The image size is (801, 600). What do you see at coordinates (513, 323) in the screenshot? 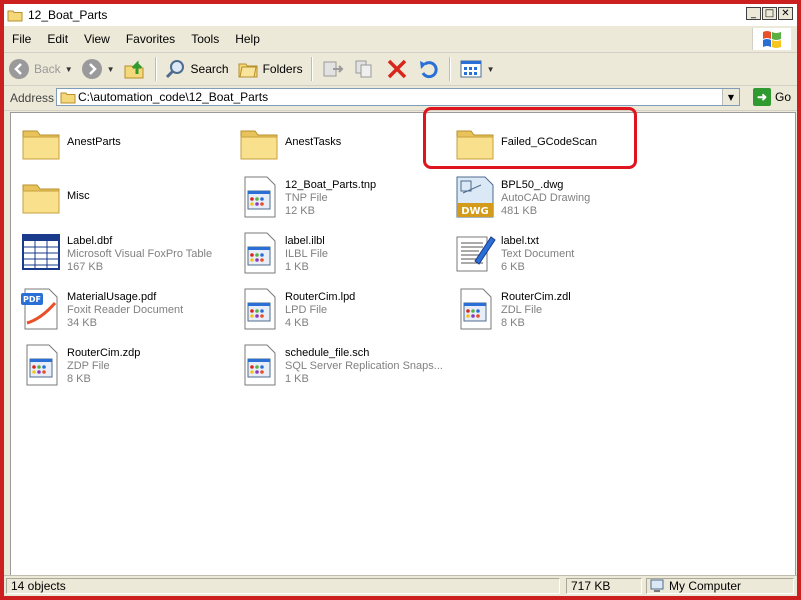
I see `file-size: 8 KB` at bounding box center [513, 323].